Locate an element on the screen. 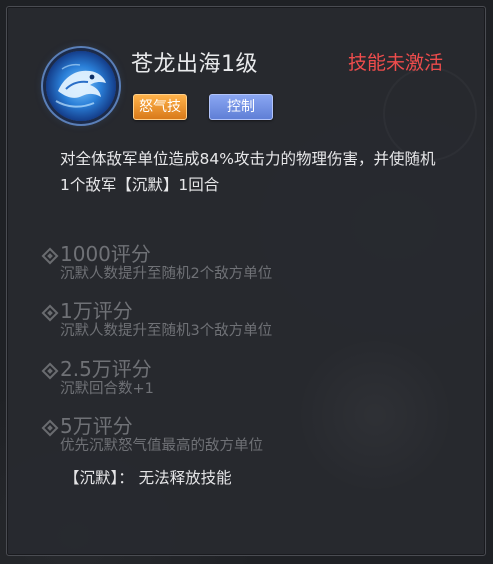  skill-description: 对全体敌军单位造成84%攻击力的物理伤害，并使随机1个敌军【沉默】1回合 is located at coordinates (248, 172).